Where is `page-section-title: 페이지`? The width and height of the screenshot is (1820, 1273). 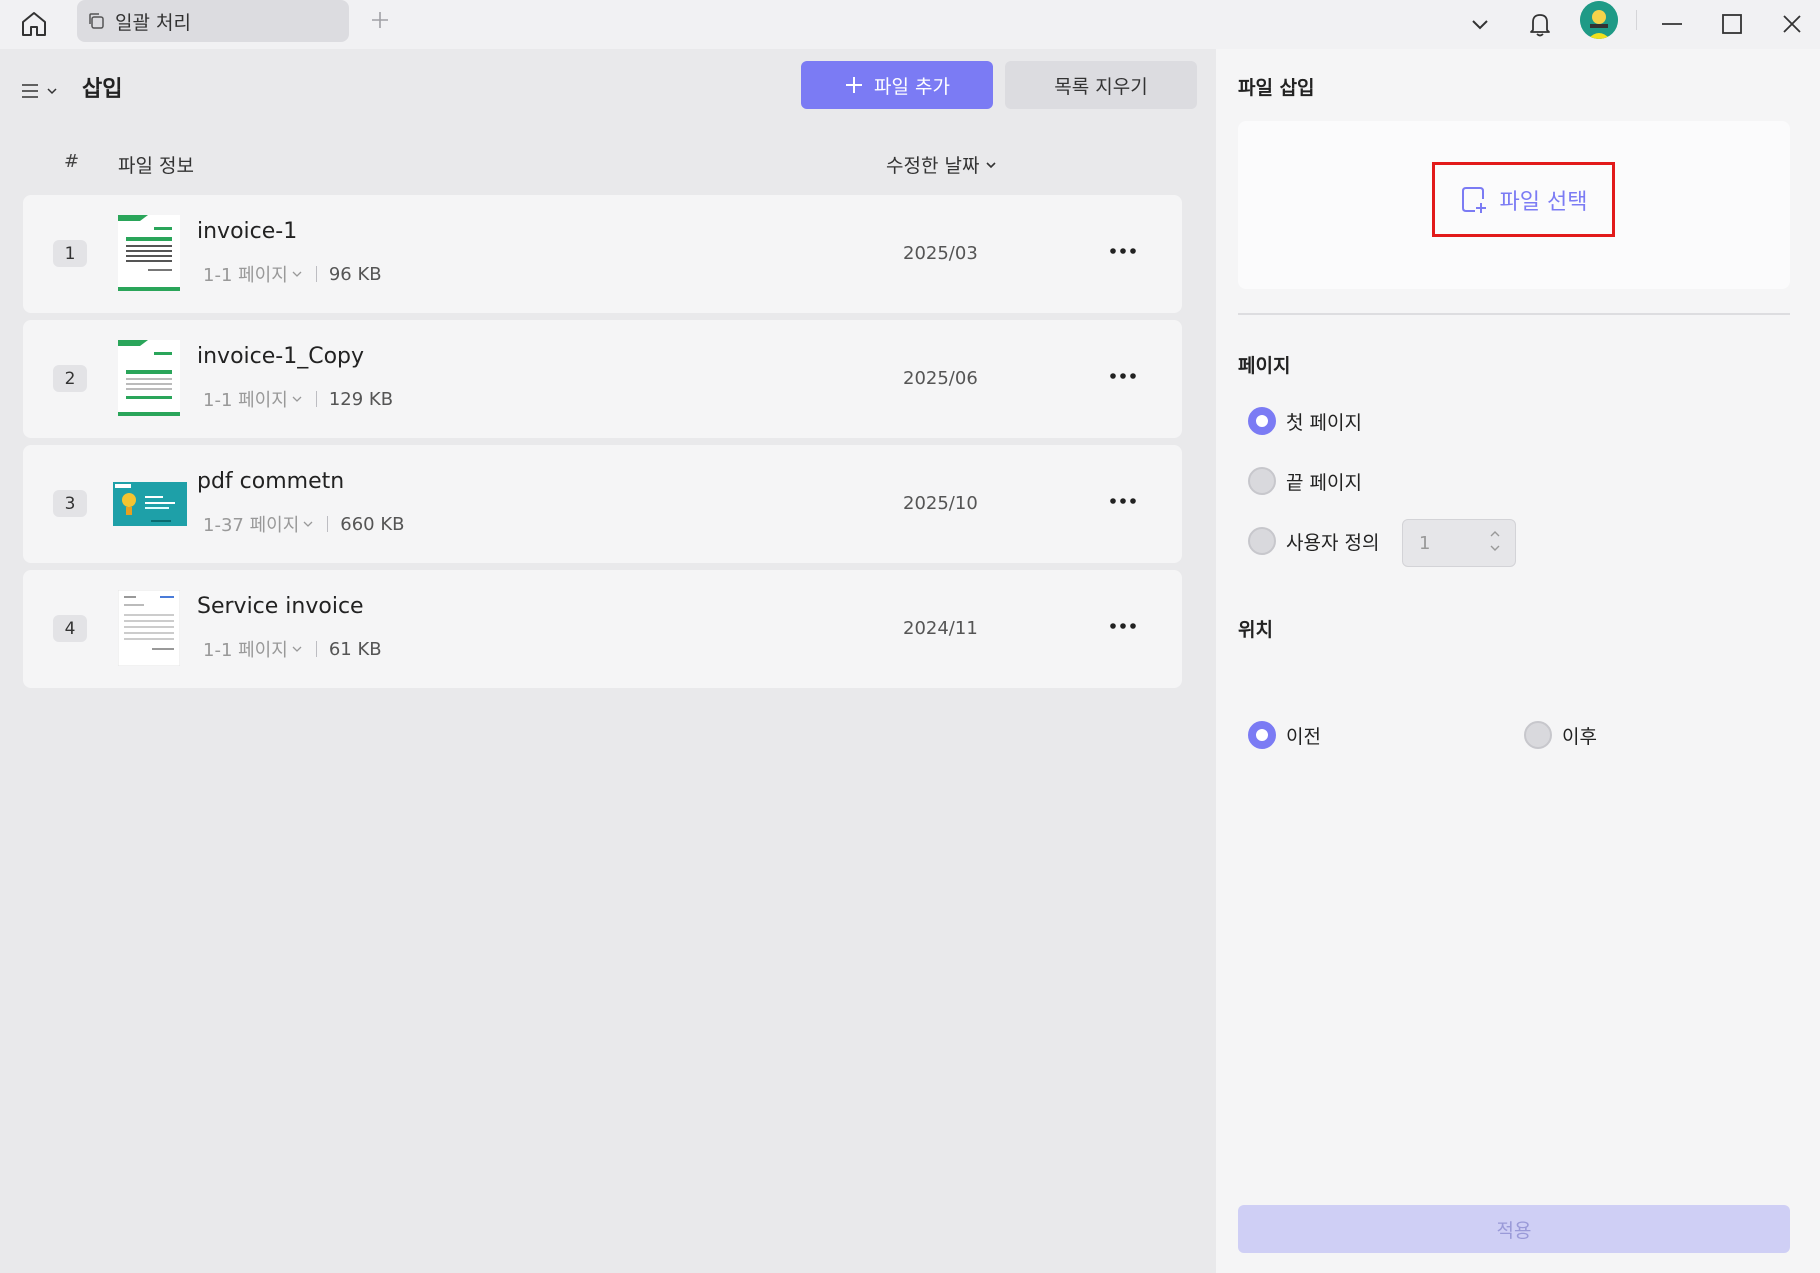 page-section-title: 페이지 is located at coordinates (1264, 366).